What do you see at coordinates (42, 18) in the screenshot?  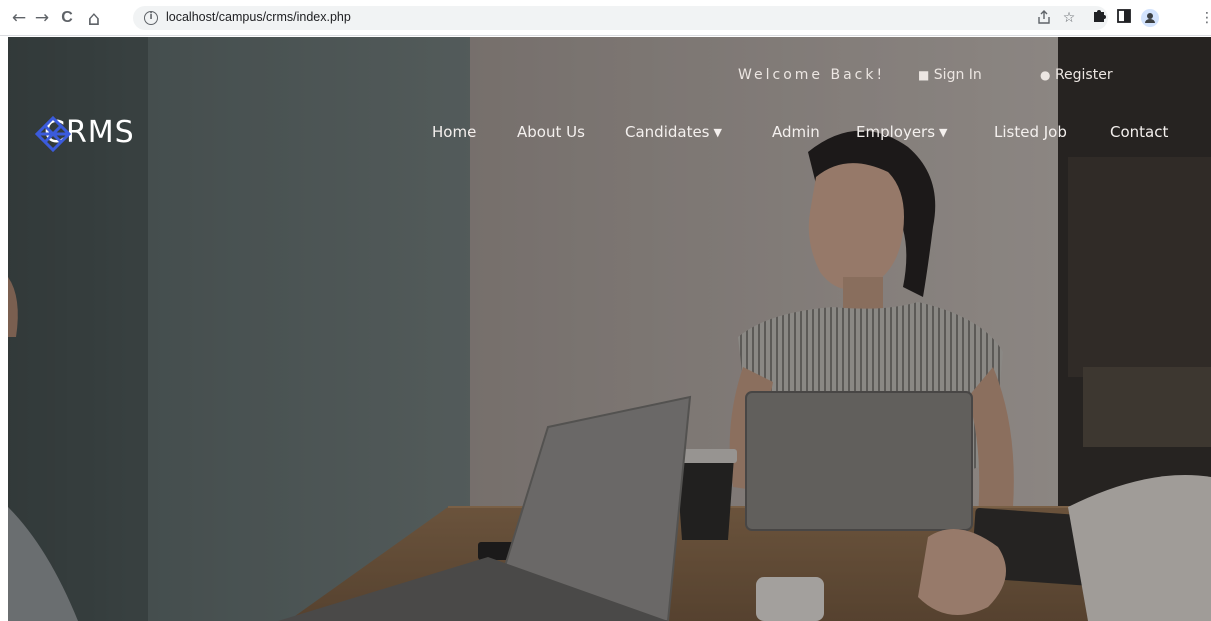 I see `forward-arrow-icon: →` at bounding box center [42, 18].